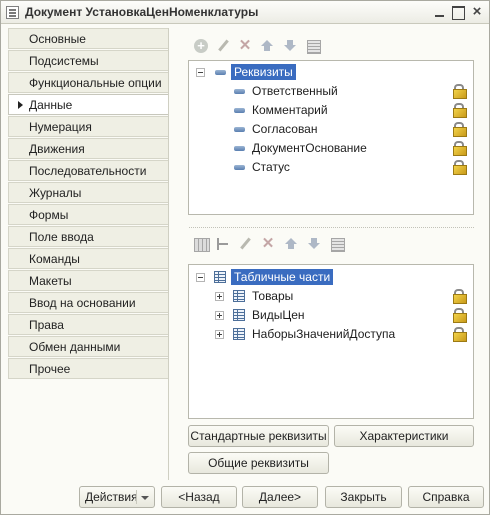 The height and width of the screenshot is (515, 490). I want to click on minimize-button, so click(440, 12).